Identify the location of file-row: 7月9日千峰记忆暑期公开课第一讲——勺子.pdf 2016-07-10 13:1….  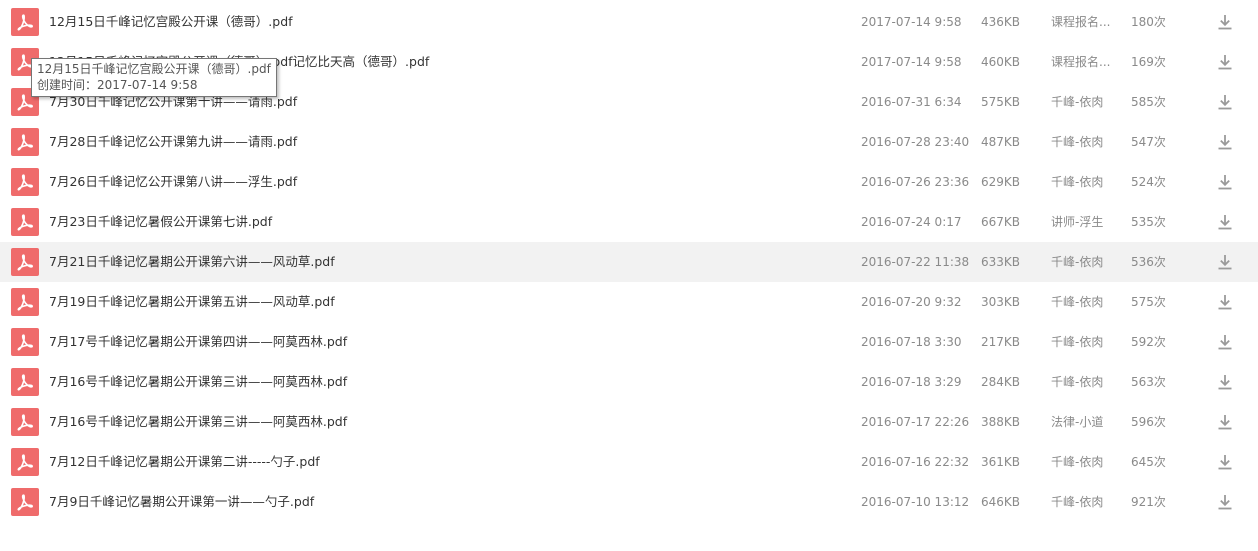
(629, 502).